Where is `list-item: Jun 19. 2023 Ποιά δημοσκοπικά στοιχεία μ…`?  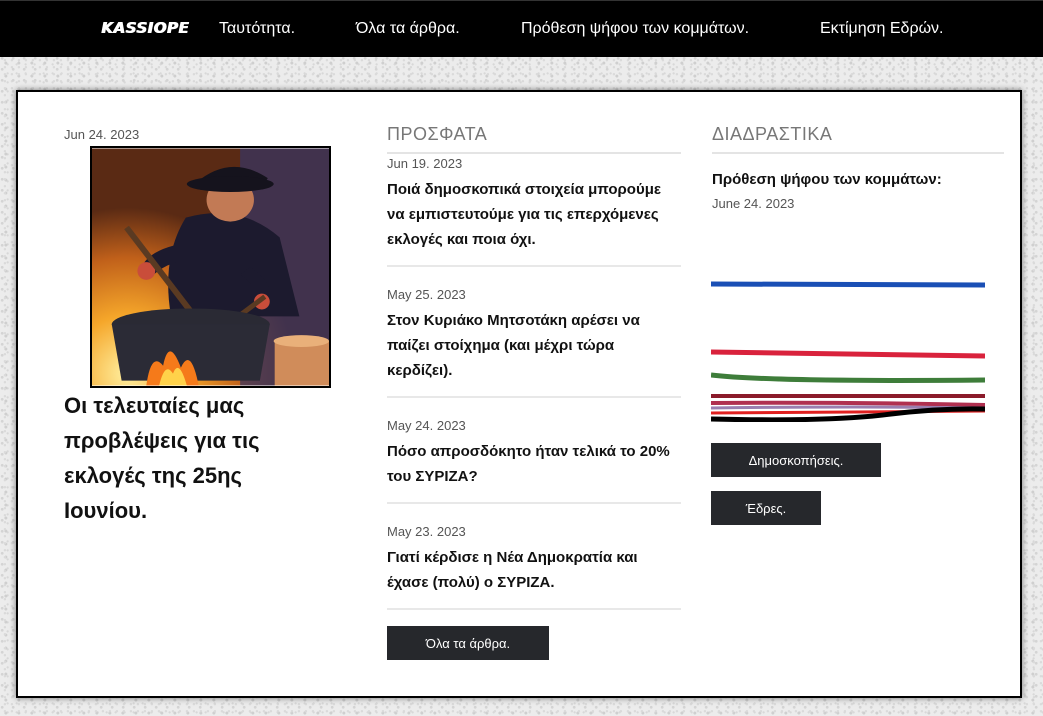
list-item: Jun 19. 2023 Ποιά δημοσκοπικά στοιχεία μ… is located at coordinates (534, 207).